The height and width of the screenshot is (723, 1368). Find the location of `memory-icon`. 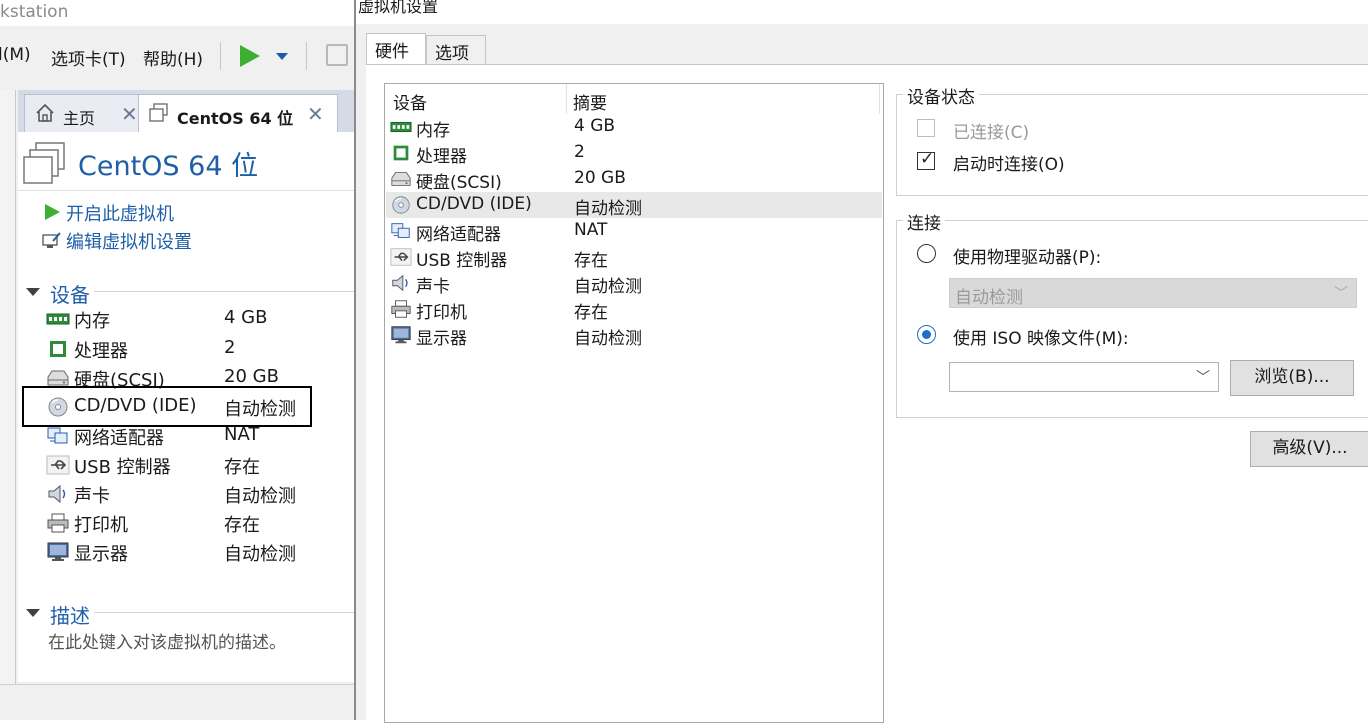

memory-icon is located at coordinates (401, 127).